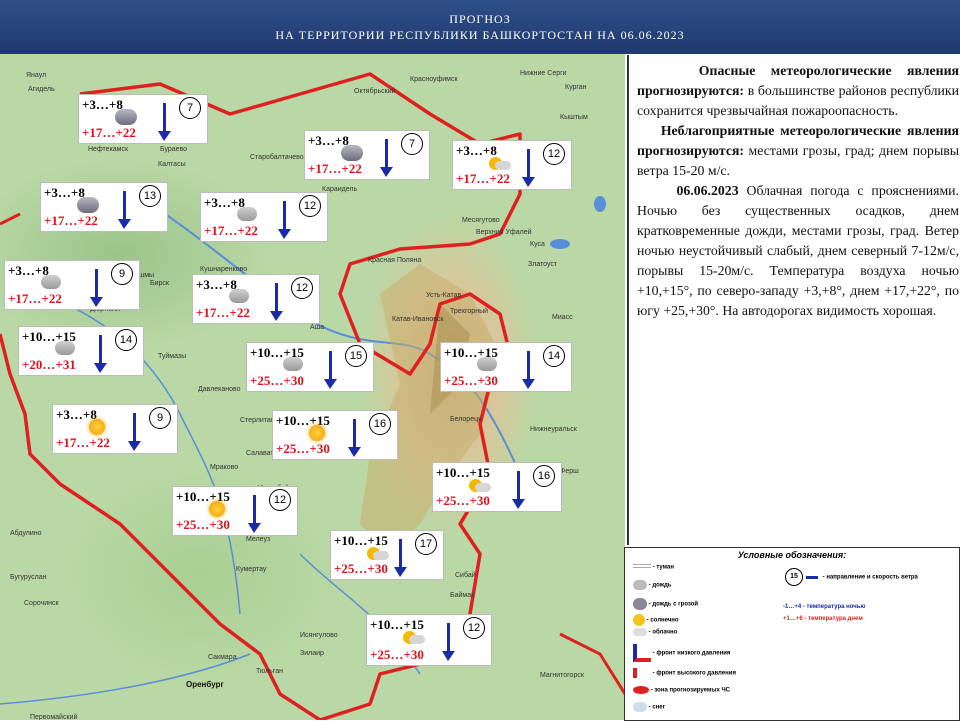 The width and height of the screenshot is (960, 721). I want to click on day-temp: +20…+31, so click(49, 364).